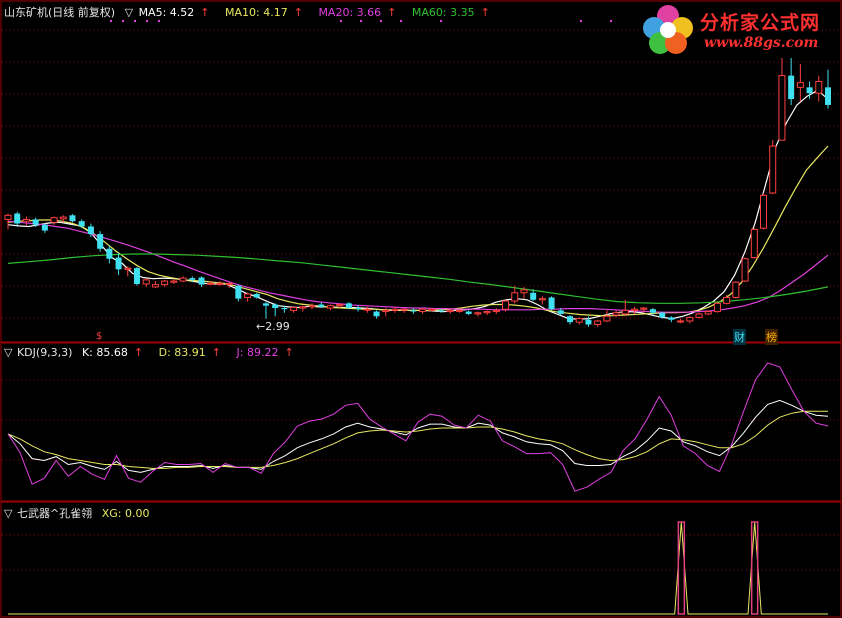  I want to click on xg-collapse-marker: ▽, so click(8, 513).